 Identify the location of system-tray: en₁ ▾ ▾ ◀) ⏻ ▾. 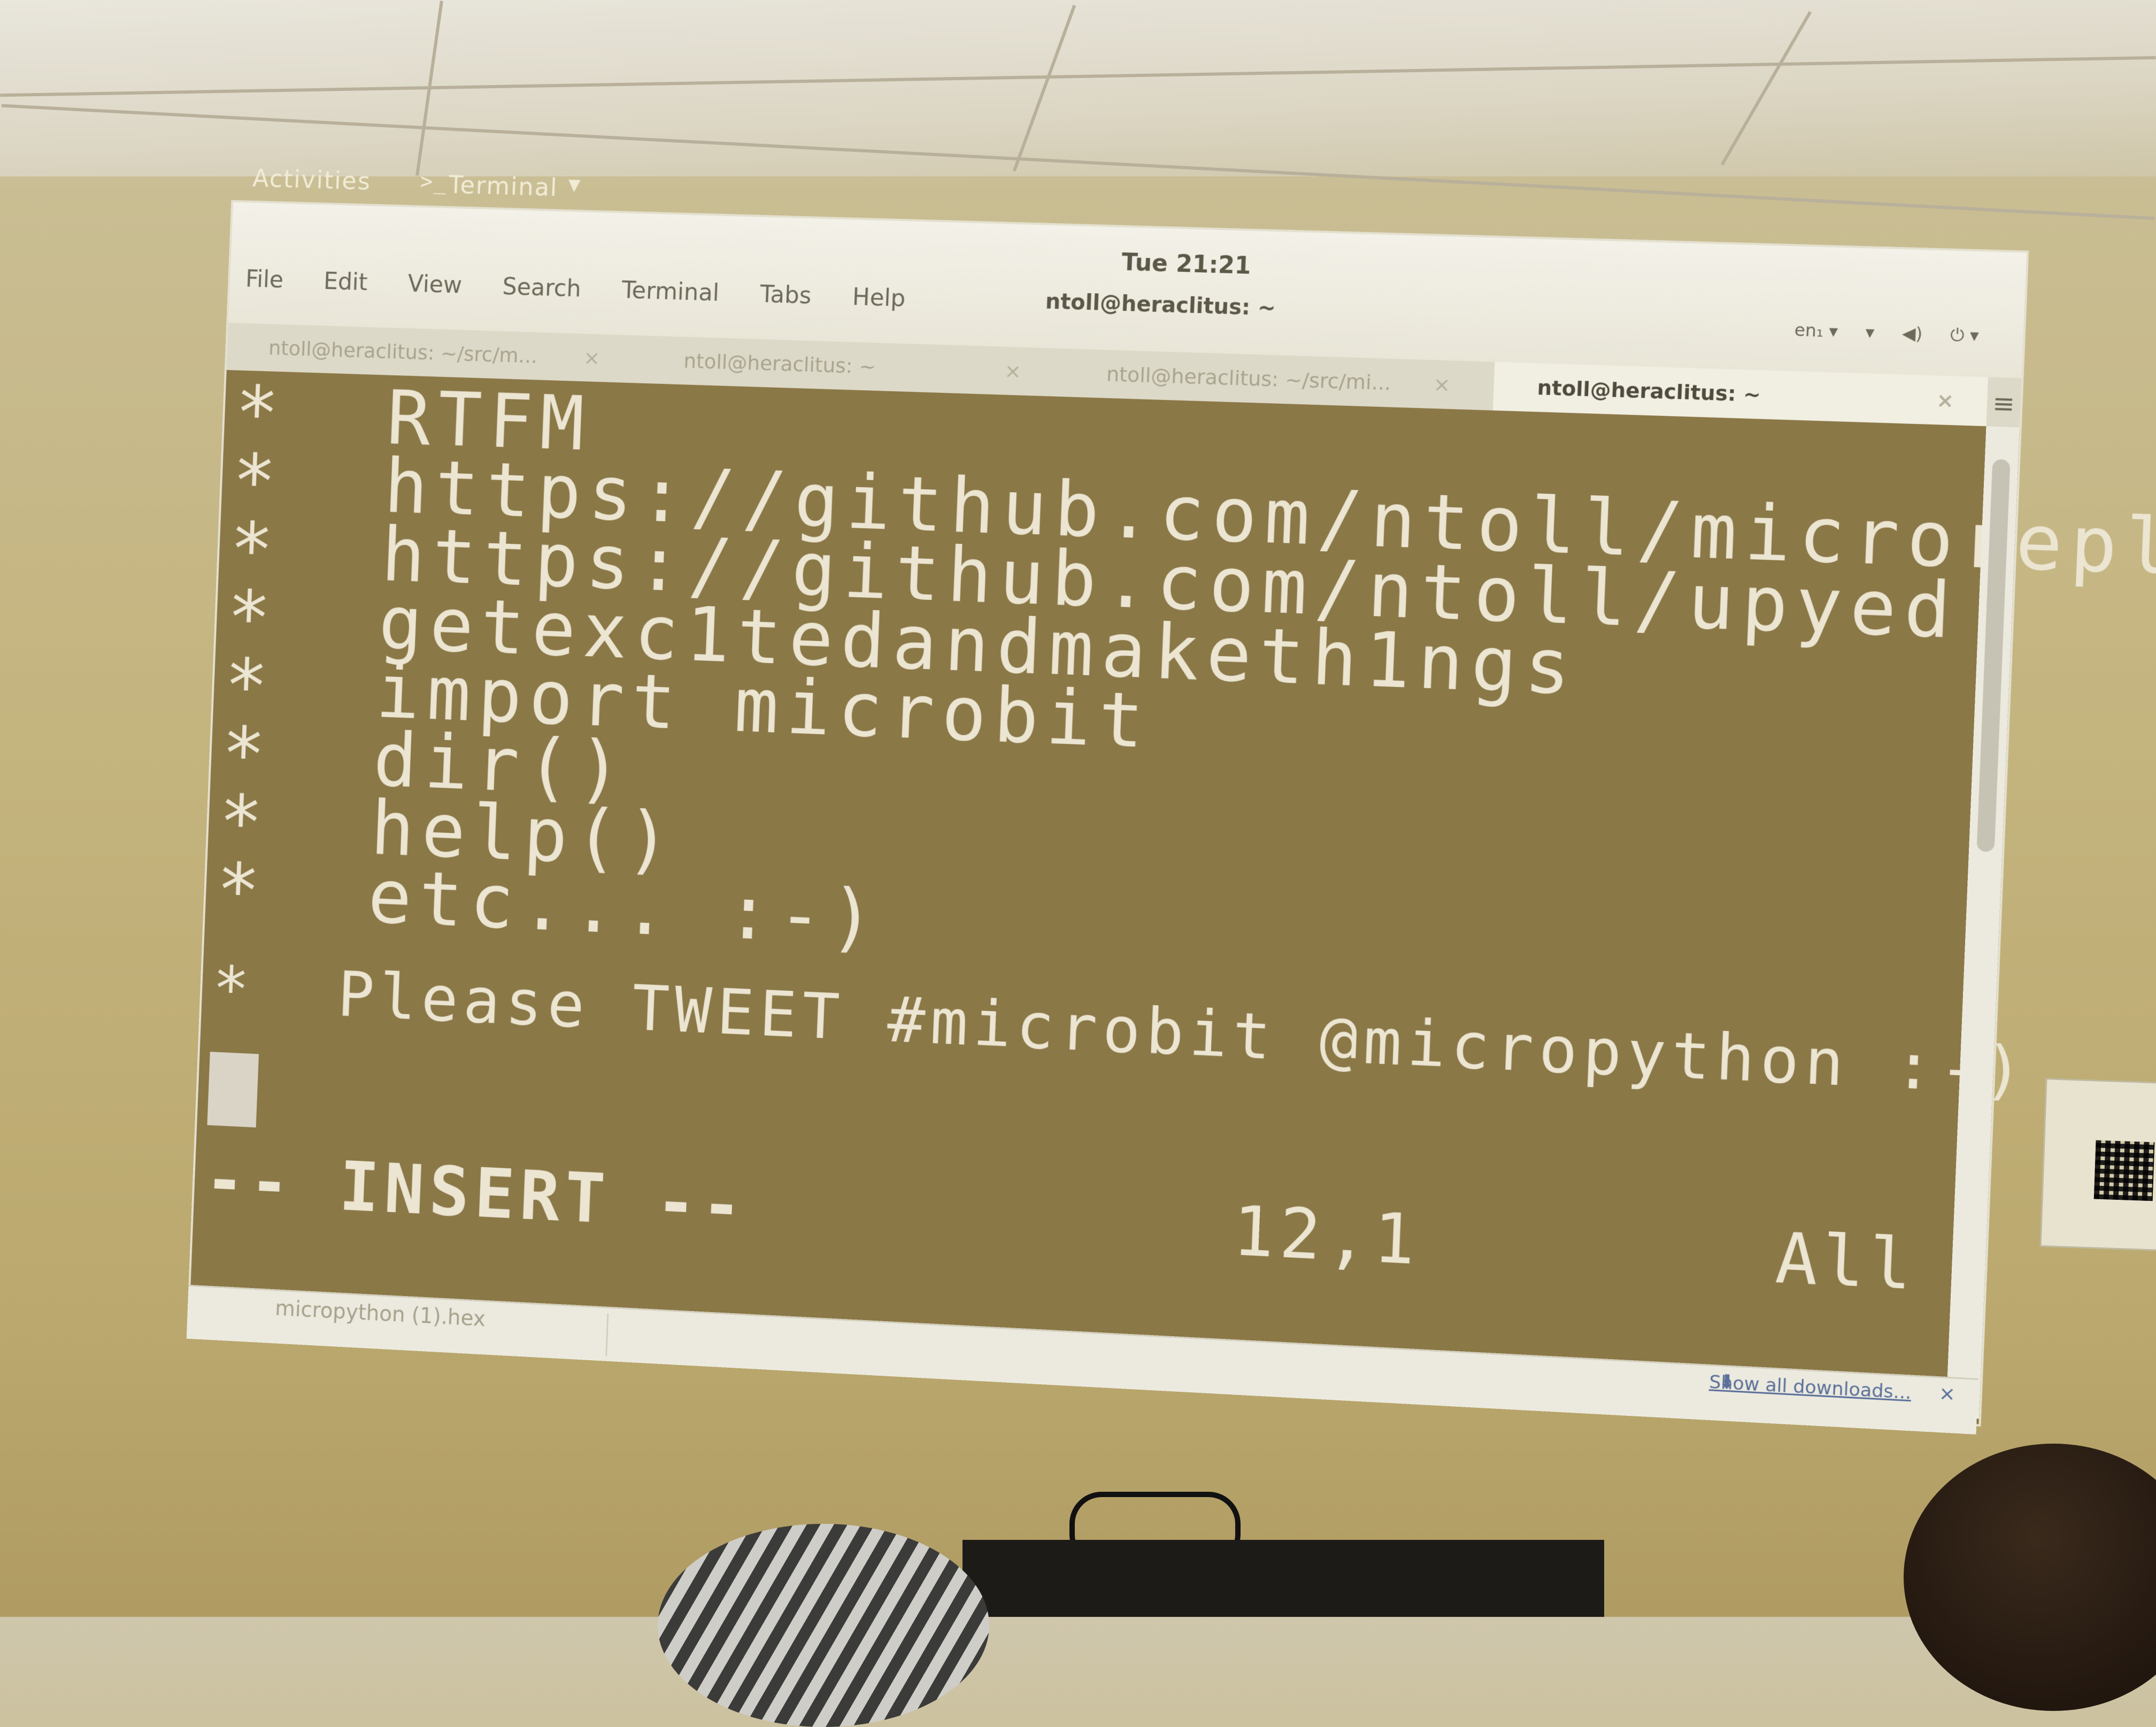
(1875, 333).